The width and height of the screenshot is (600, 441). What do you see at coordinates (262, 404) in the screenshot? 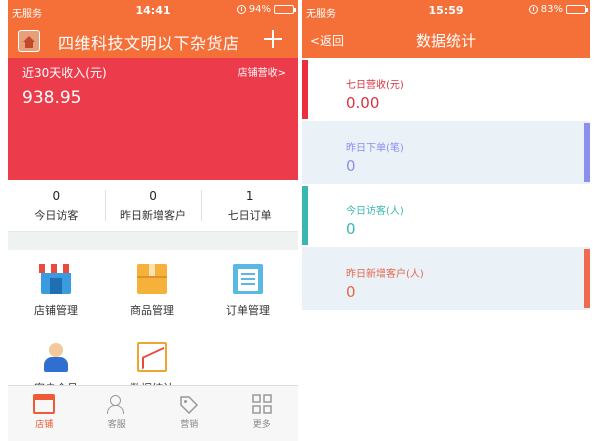
I see `grid-more-icon` at bounding box center [262, 404].